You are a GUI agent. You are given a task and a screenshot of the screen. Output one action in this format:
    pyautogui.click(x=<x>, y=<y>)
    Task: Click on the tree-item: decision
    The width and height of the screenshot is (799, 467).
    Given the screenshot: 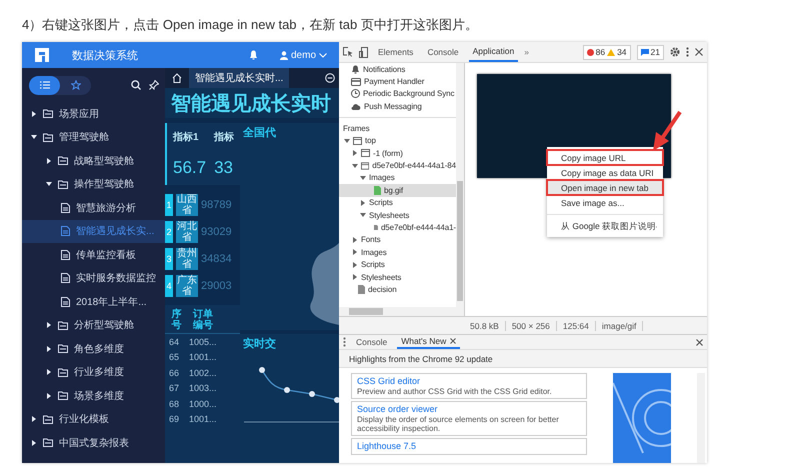 What is the action you would take?
    pyautogui.click(x=397, y=289)
    